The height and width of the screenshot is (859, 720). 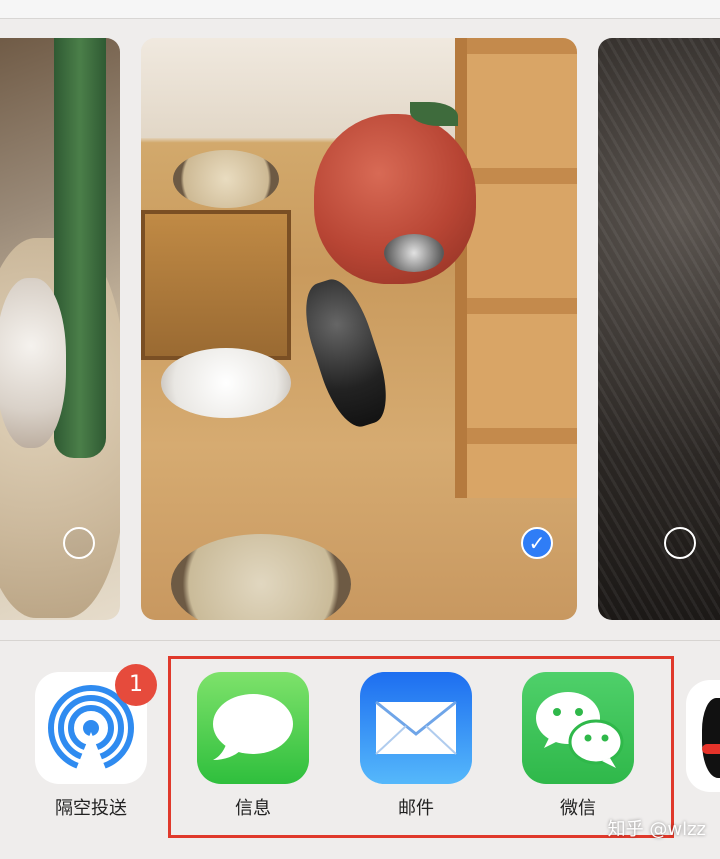 I want to click on top-bar, so click(x=360, y=9).